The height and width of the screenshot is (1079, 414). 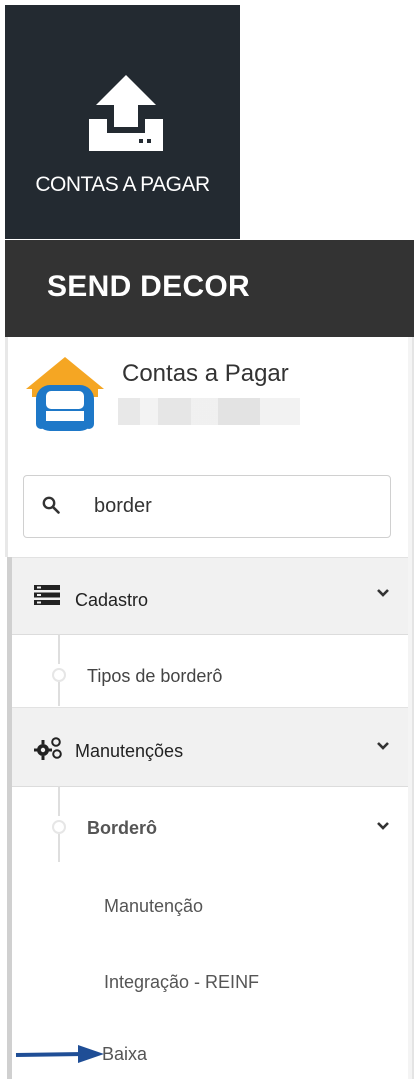 I want to click on contas-a-pagar-tile: CONTAS A PAGAR, so click(x=122, y=122).